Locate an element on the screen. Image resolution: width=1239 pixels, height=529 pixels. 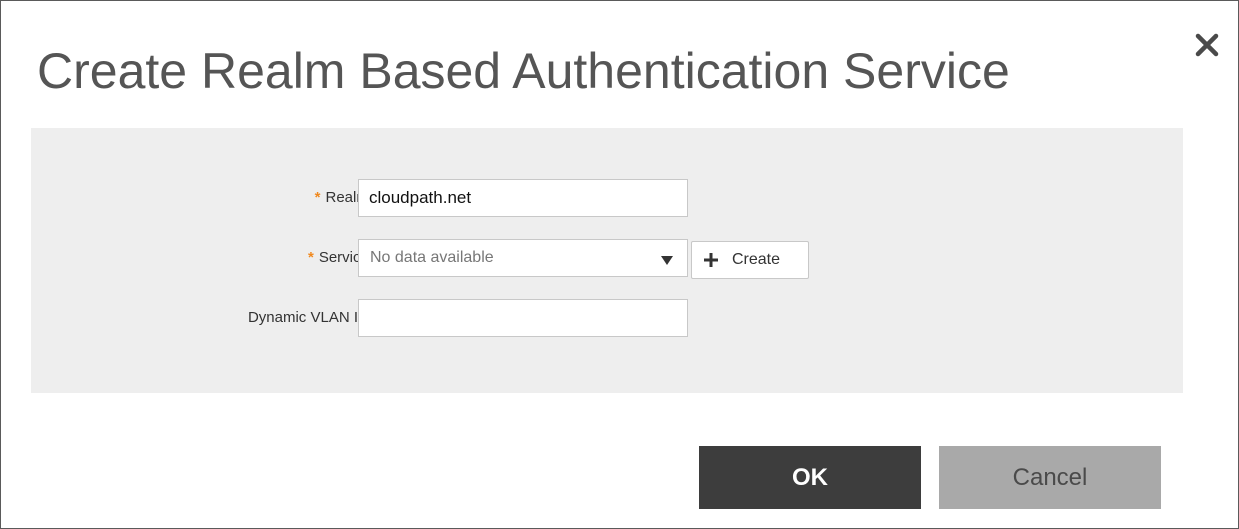
service-select: No data available is located at coordinates (523, 258).